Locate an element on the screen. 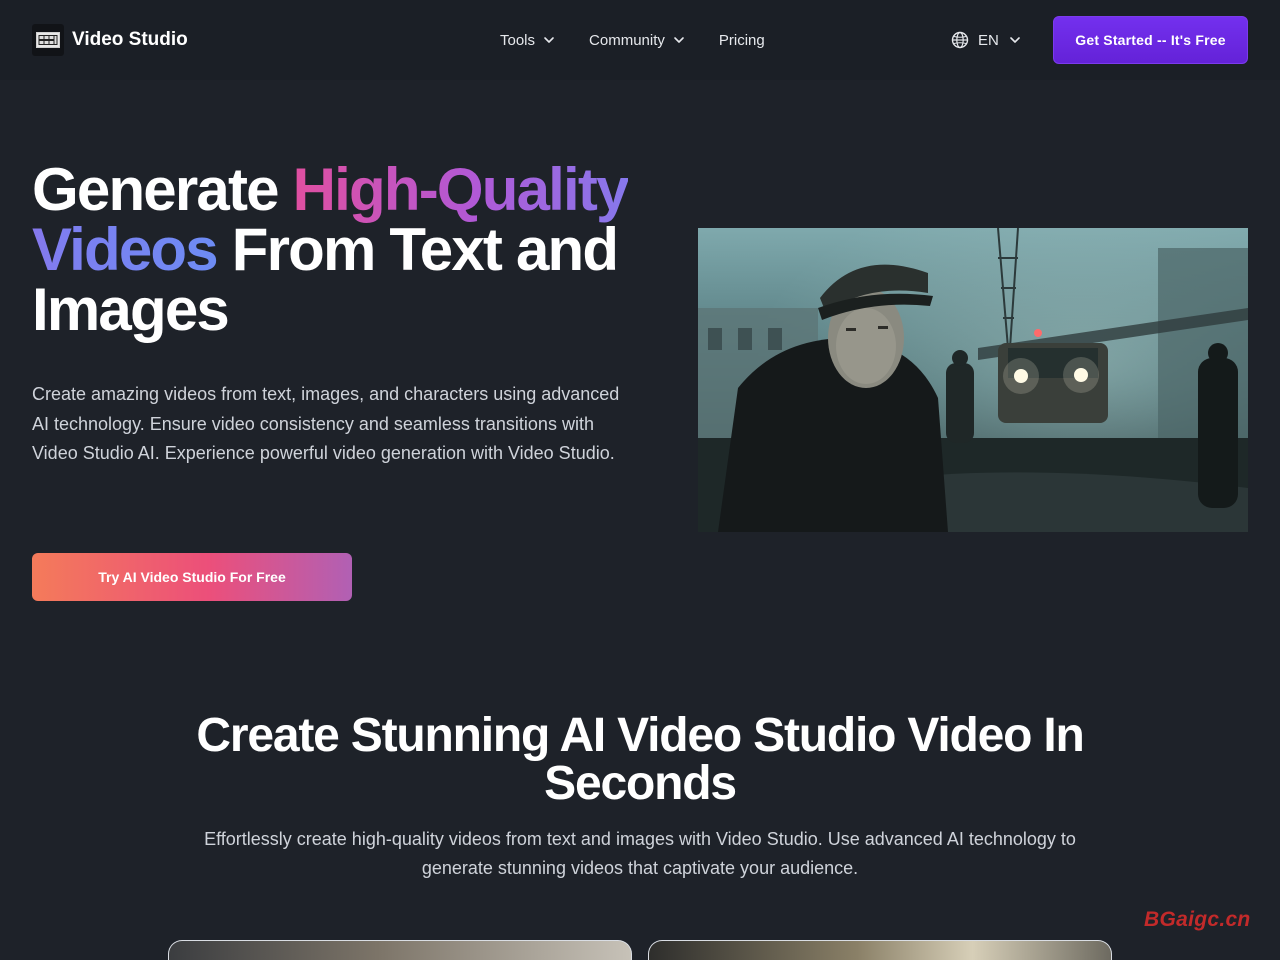 The image size is (1280, 960). brand: Video Studio is located at coordinates (110, 40).